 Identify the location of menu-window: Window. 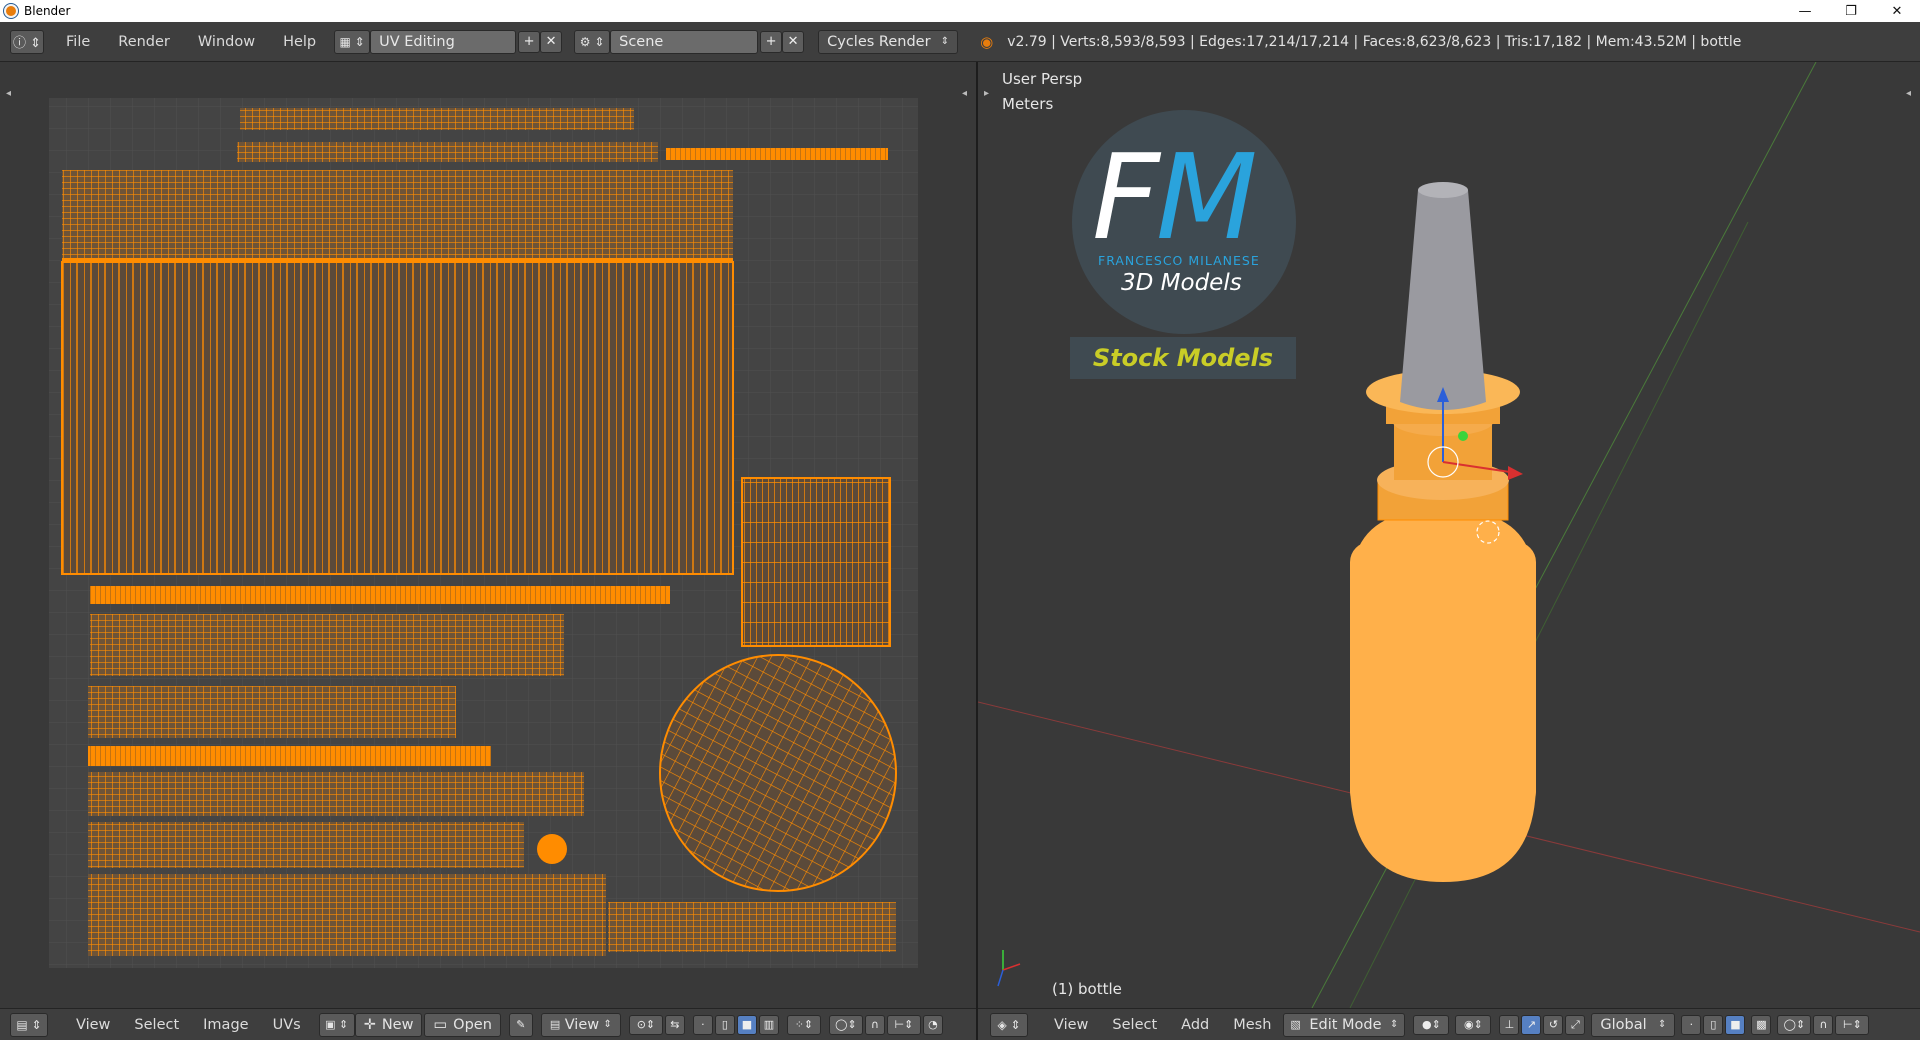
(226, 42).